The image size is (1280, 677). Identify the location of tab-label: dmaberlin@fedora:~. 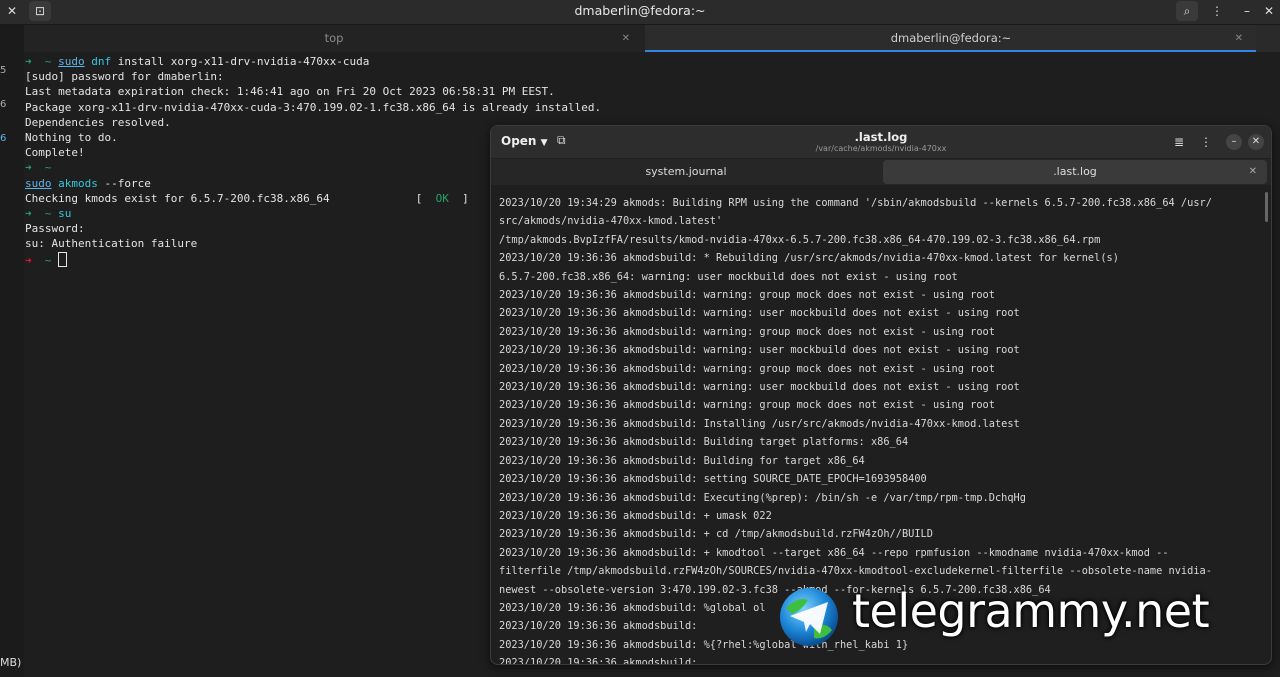
(951, 38).